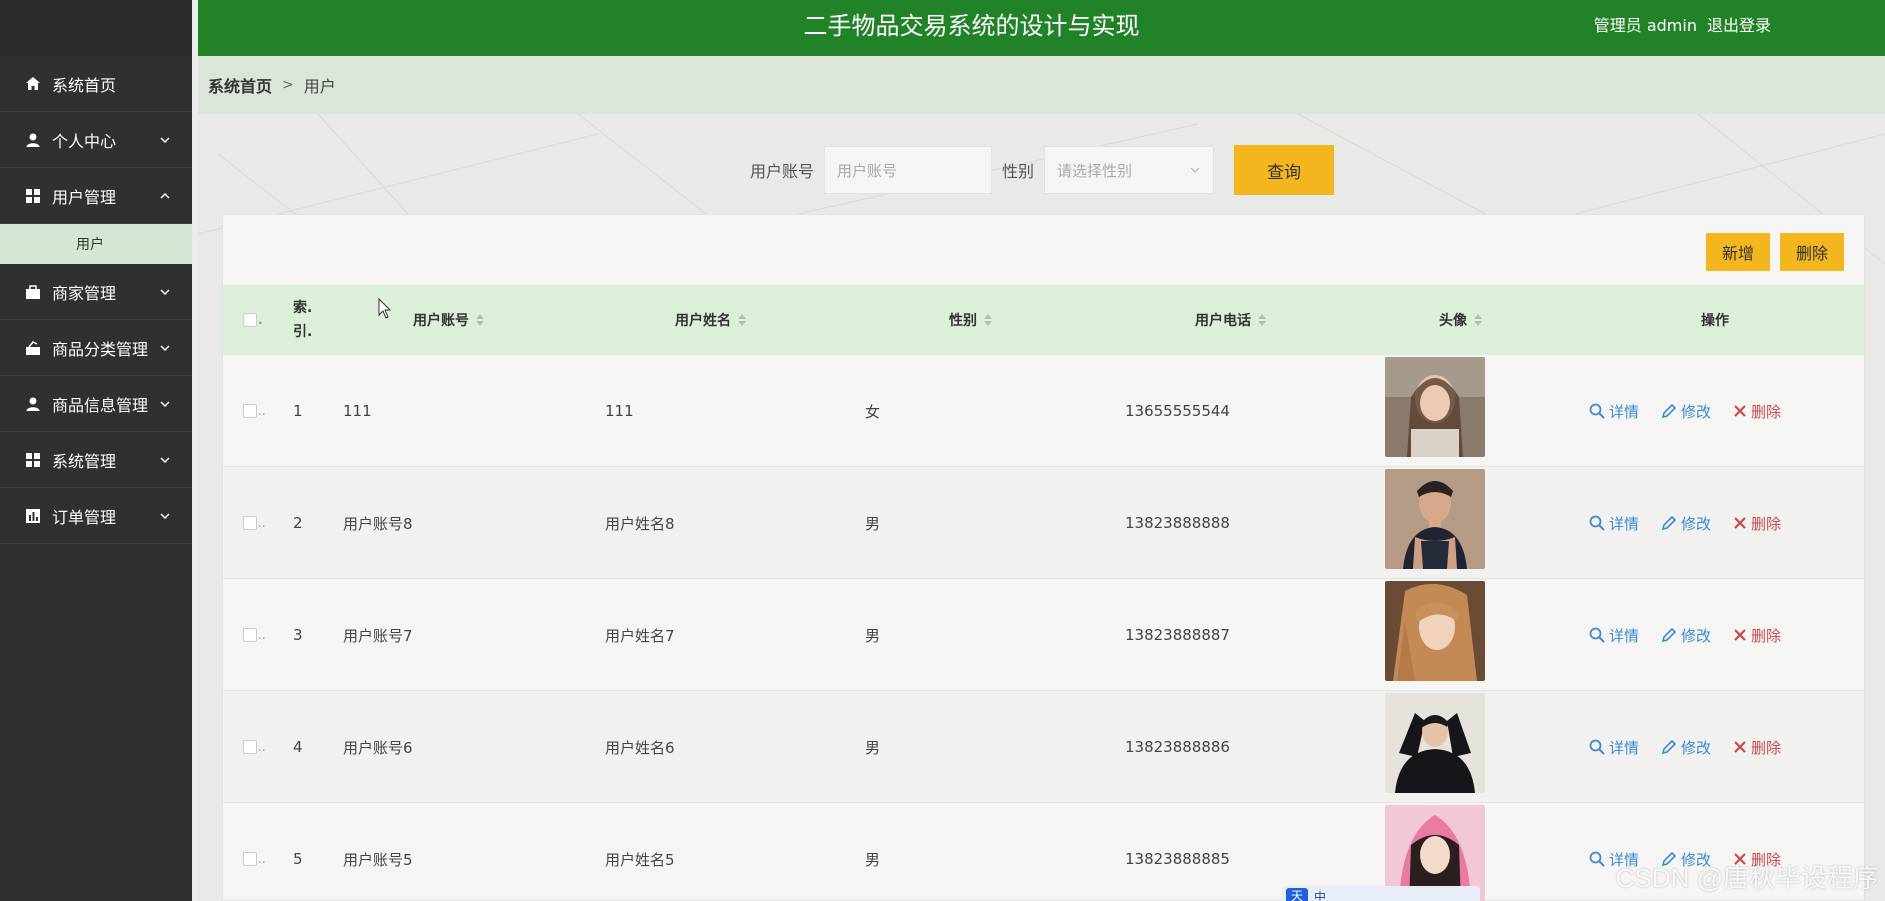 The width and height of the screenshot is (1885, 901). What do you see at coordinates (1715, 321) in the screenshot?
I see `header-ops-label: 操作` at bounding box center [1715, 321].